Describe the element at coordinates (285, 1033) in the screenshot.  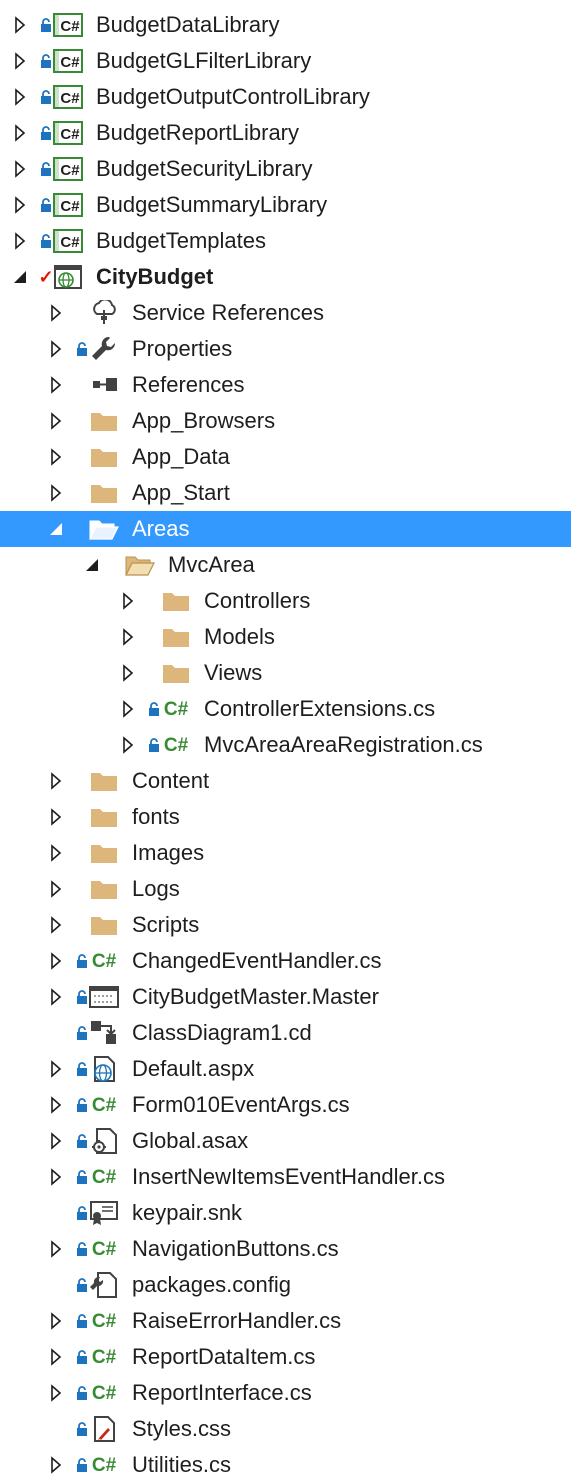
I see `tree-item: ClassDiagram1.cd` at that location.